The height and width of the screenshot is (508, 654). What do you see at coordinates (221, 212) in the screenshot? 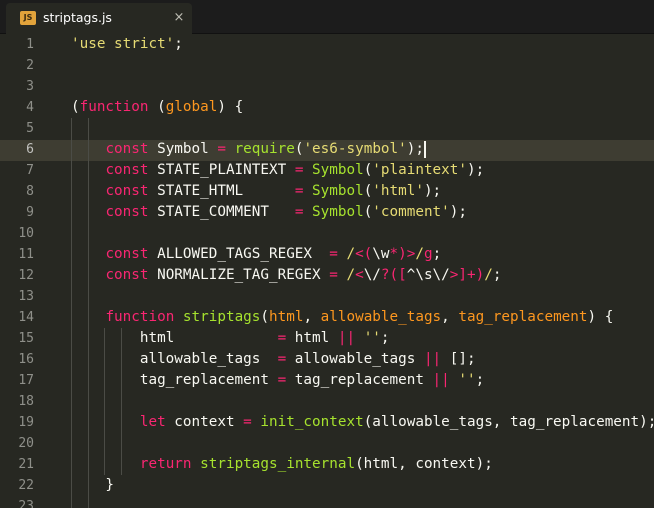
I see `code-token: STATE_COMMENT` at bounding box center [221, 212].